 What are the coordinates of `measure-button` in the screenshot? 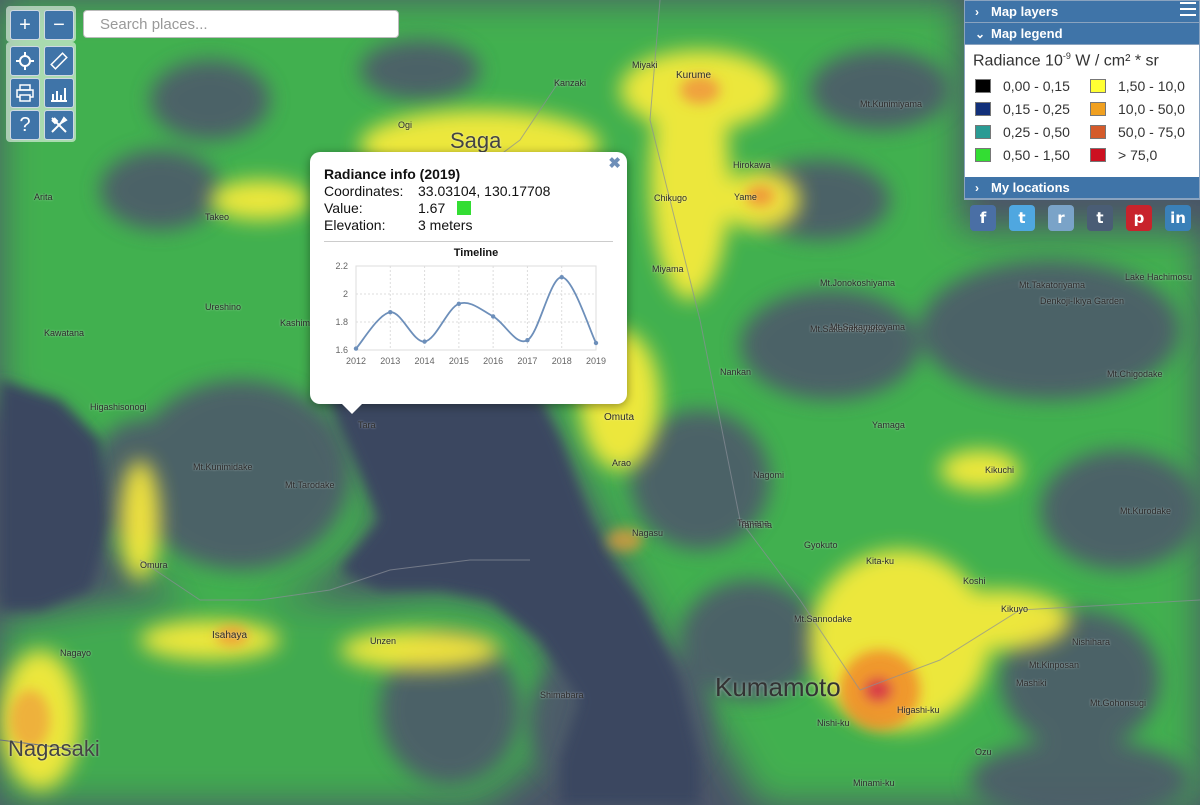 It's located at (59, 61).